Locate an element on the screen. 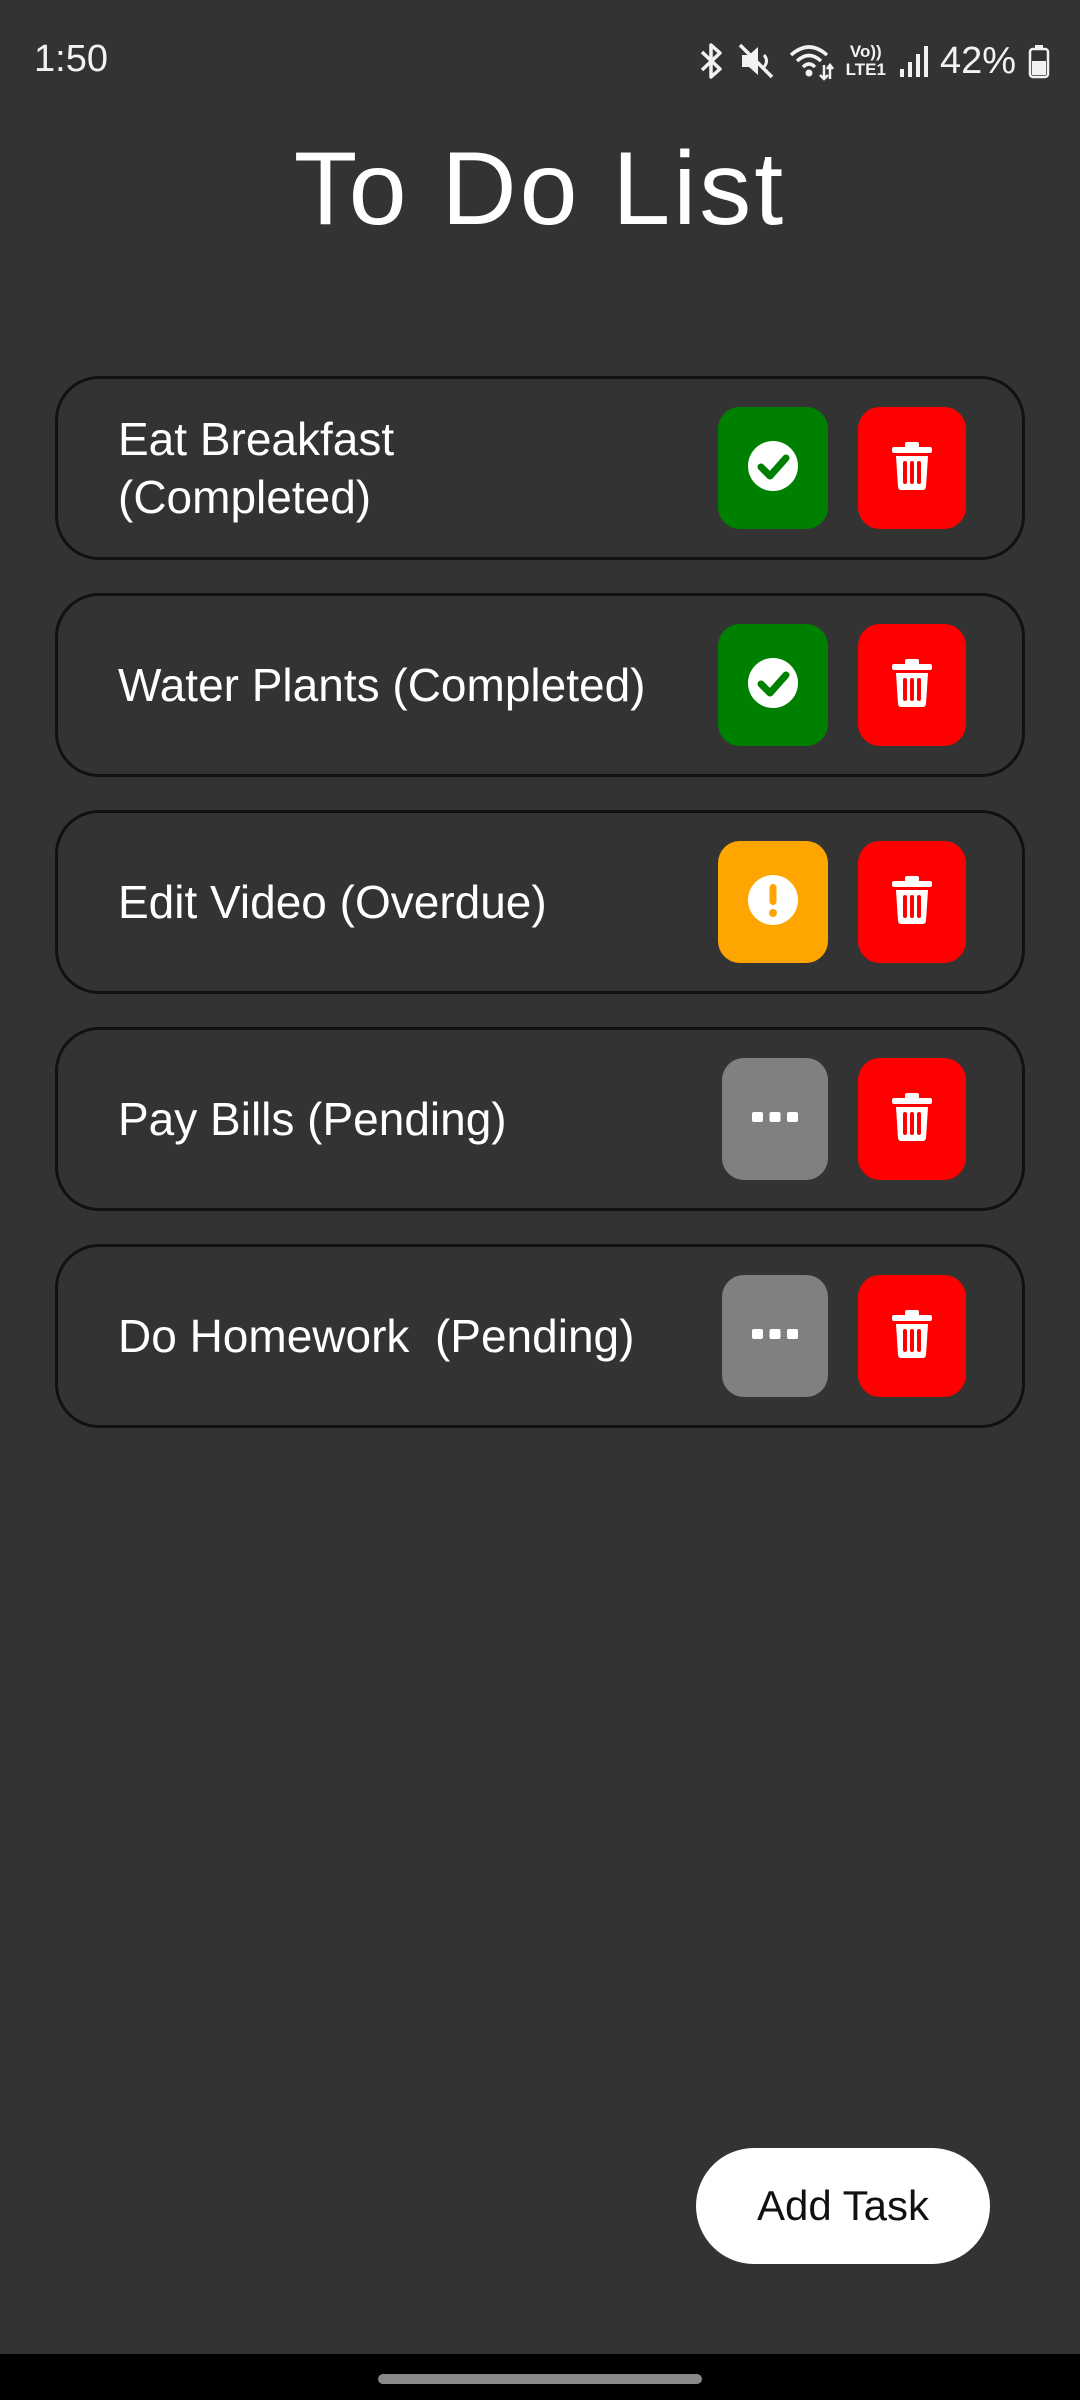 The width and height of the screenshot is (1080, 2400). status-time: 1:50 is located at coordinates (71, 59).